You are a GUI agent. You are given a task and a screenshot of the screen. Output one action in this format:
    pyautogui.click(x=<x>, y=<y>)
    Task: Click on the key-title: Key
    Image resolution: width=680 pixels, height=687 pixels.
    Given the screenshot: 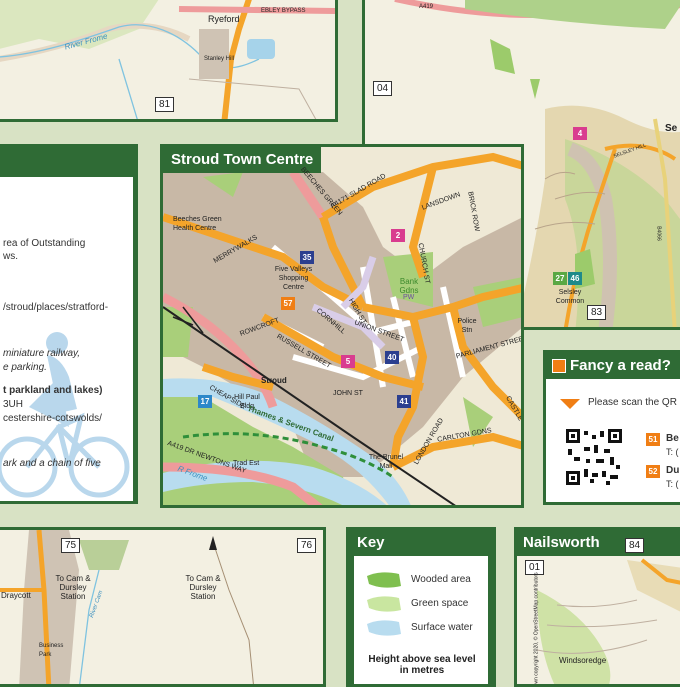 What is the action you would take?
    pyautogui.click(x=371, y=542)
    